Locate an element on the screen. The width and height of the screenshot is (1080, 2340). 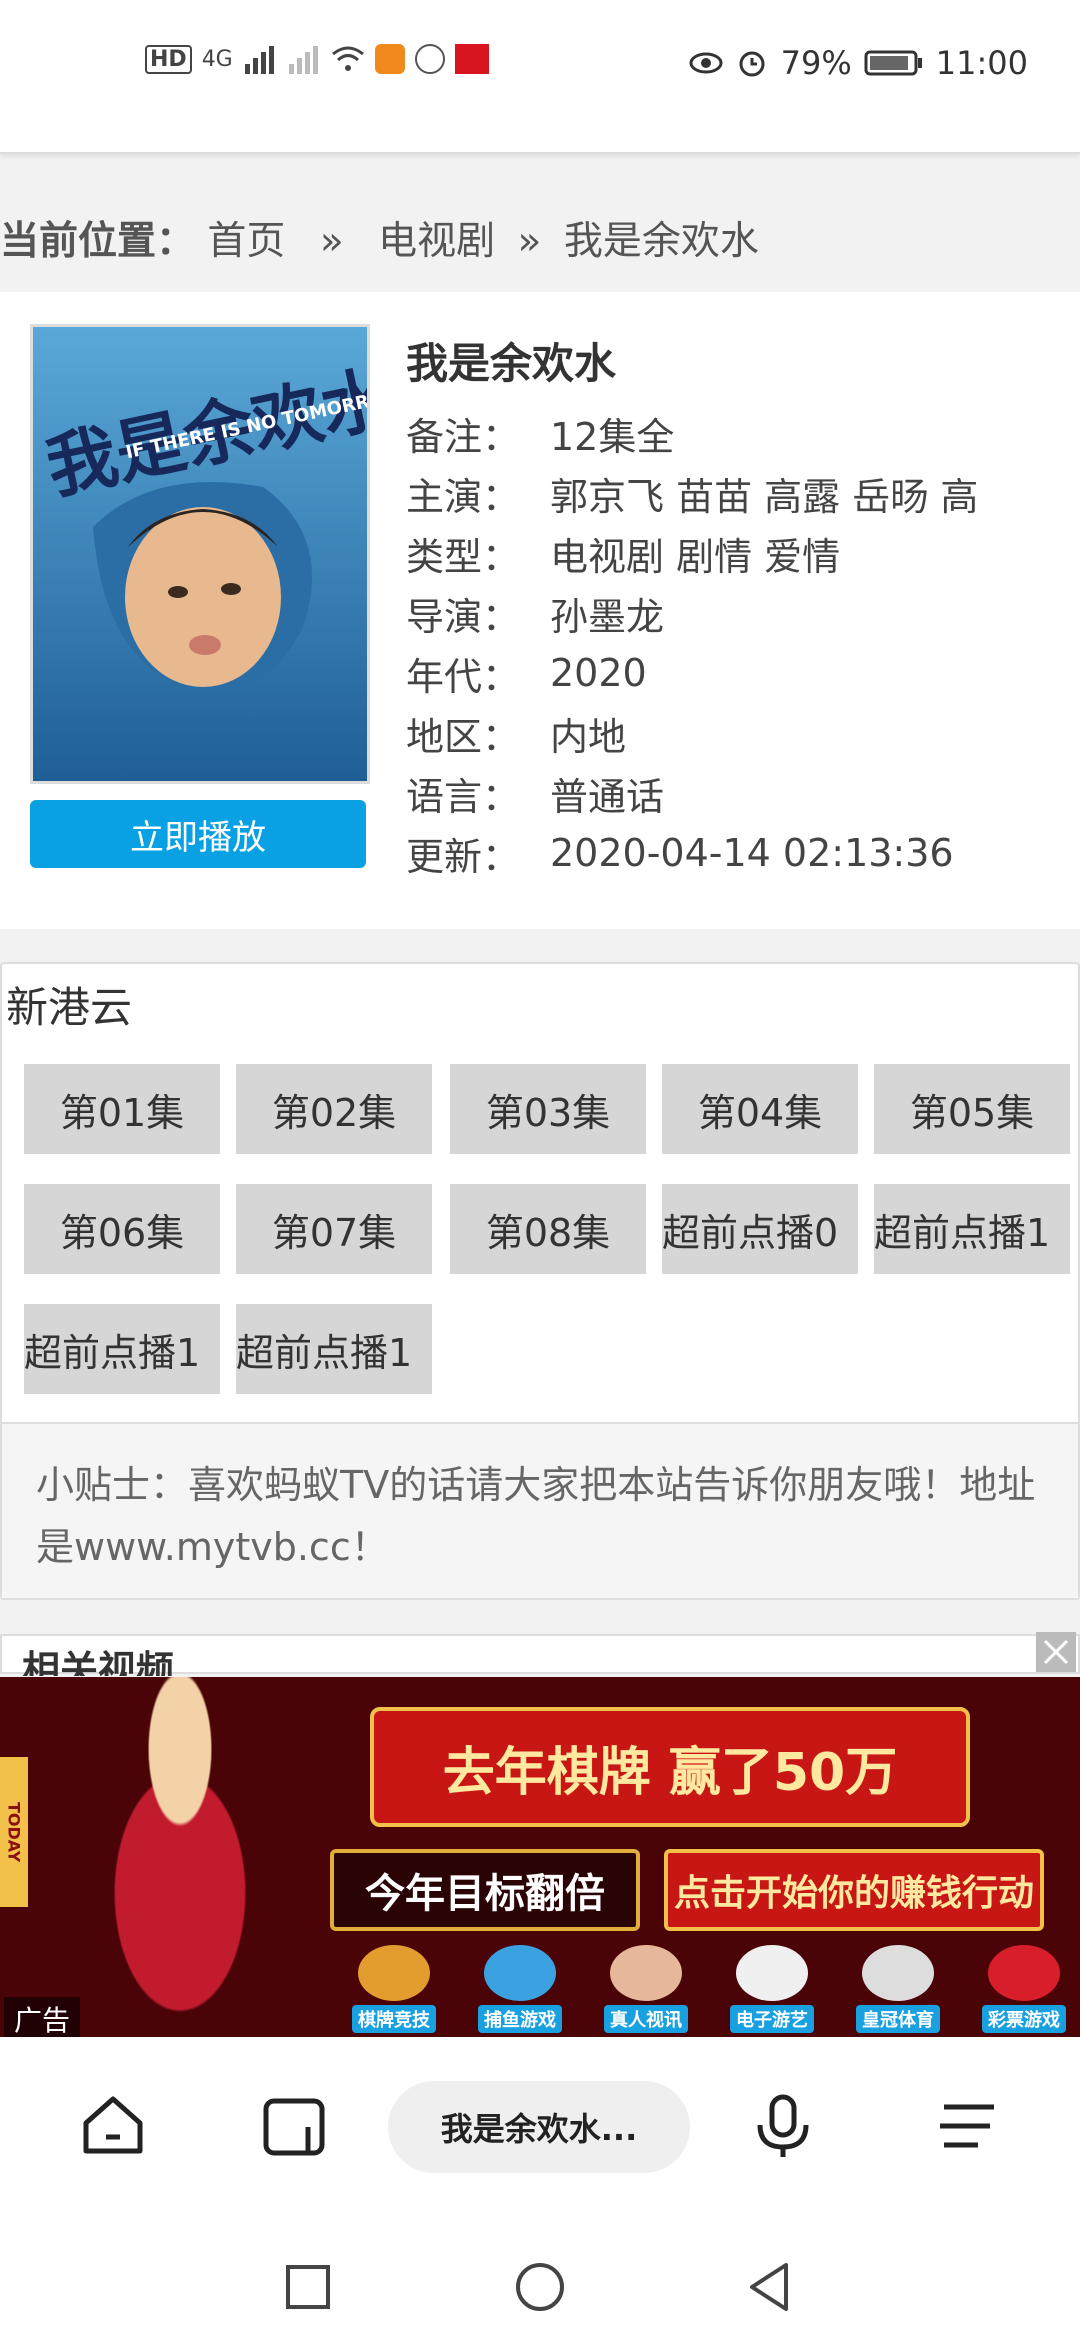
meta-value: 2020 is located at coordinates (598, 673).